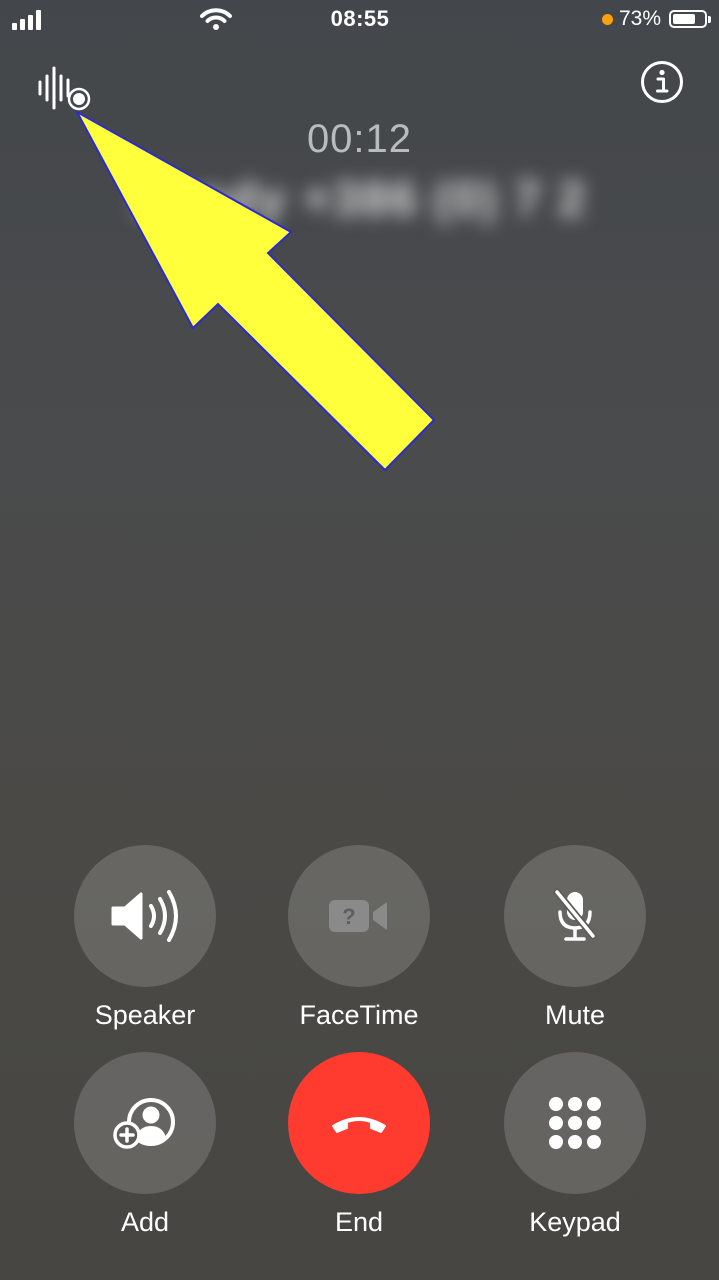 The image size is (719, 1280). Describe the element at coordinates (255, 290) in the screenshot. I see `yellow-arrow-annotation` at that location.